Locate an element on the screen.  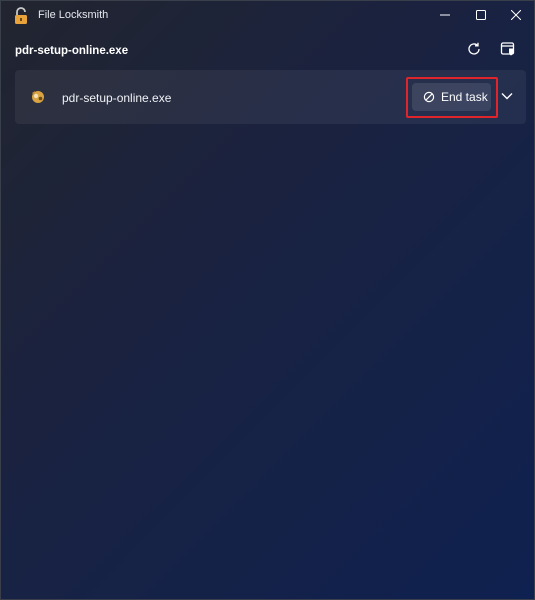
end-task-label: End task is located at coordinates (464, 97).